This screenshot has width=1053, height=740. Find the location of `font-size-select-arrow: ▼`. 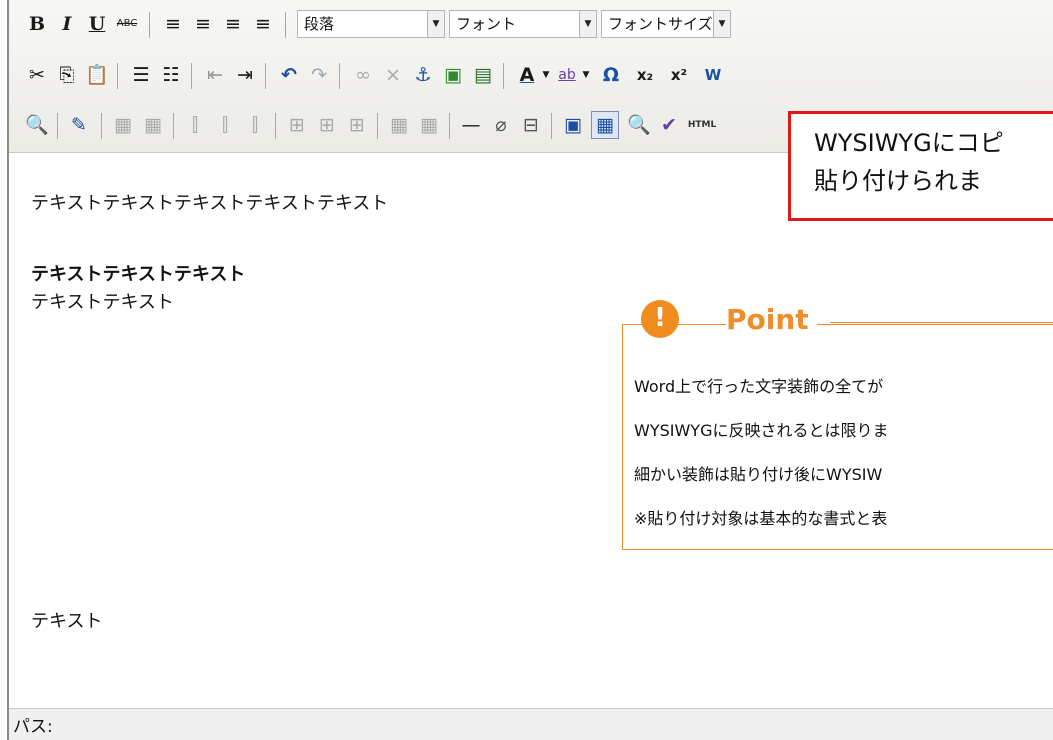

font-size-select-arrow: ▼ is located at coordinates (722, 24).